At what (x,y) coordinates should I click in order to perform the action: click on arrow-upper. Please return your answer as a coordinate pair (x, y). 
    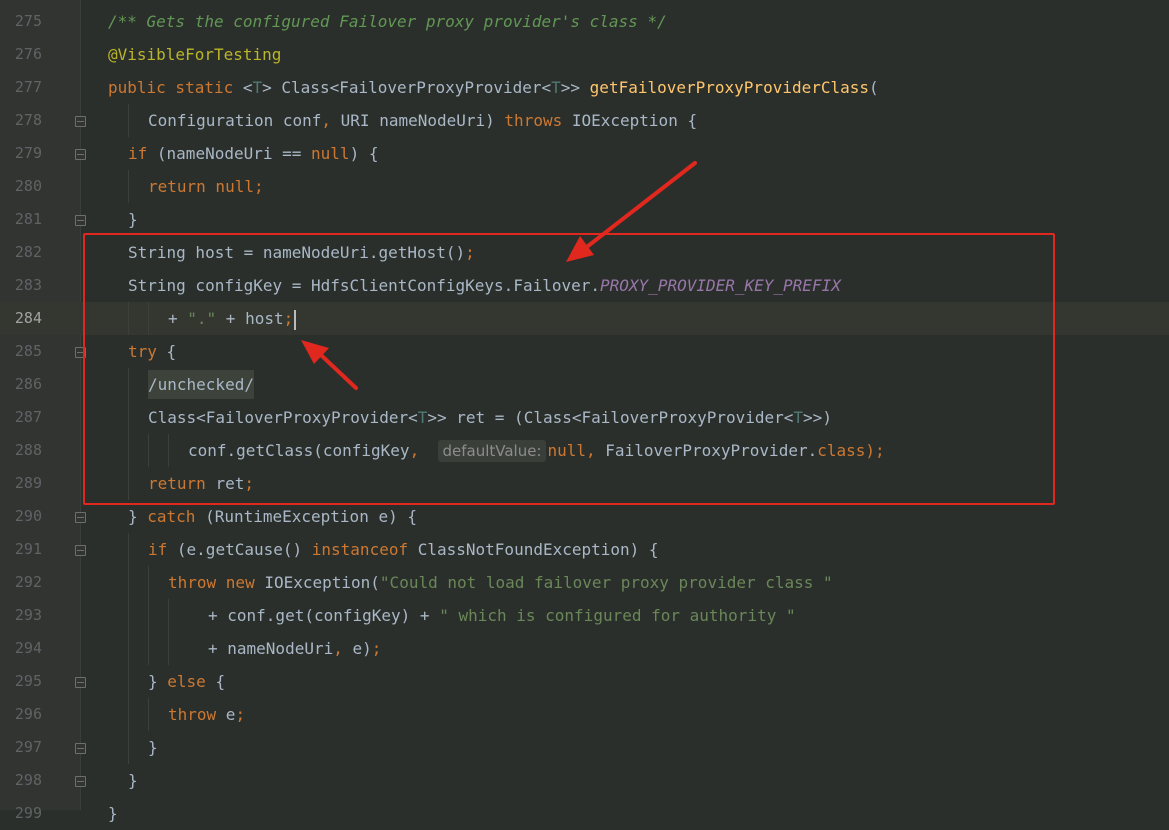
    Looking at the image, I should click on (631, 211).